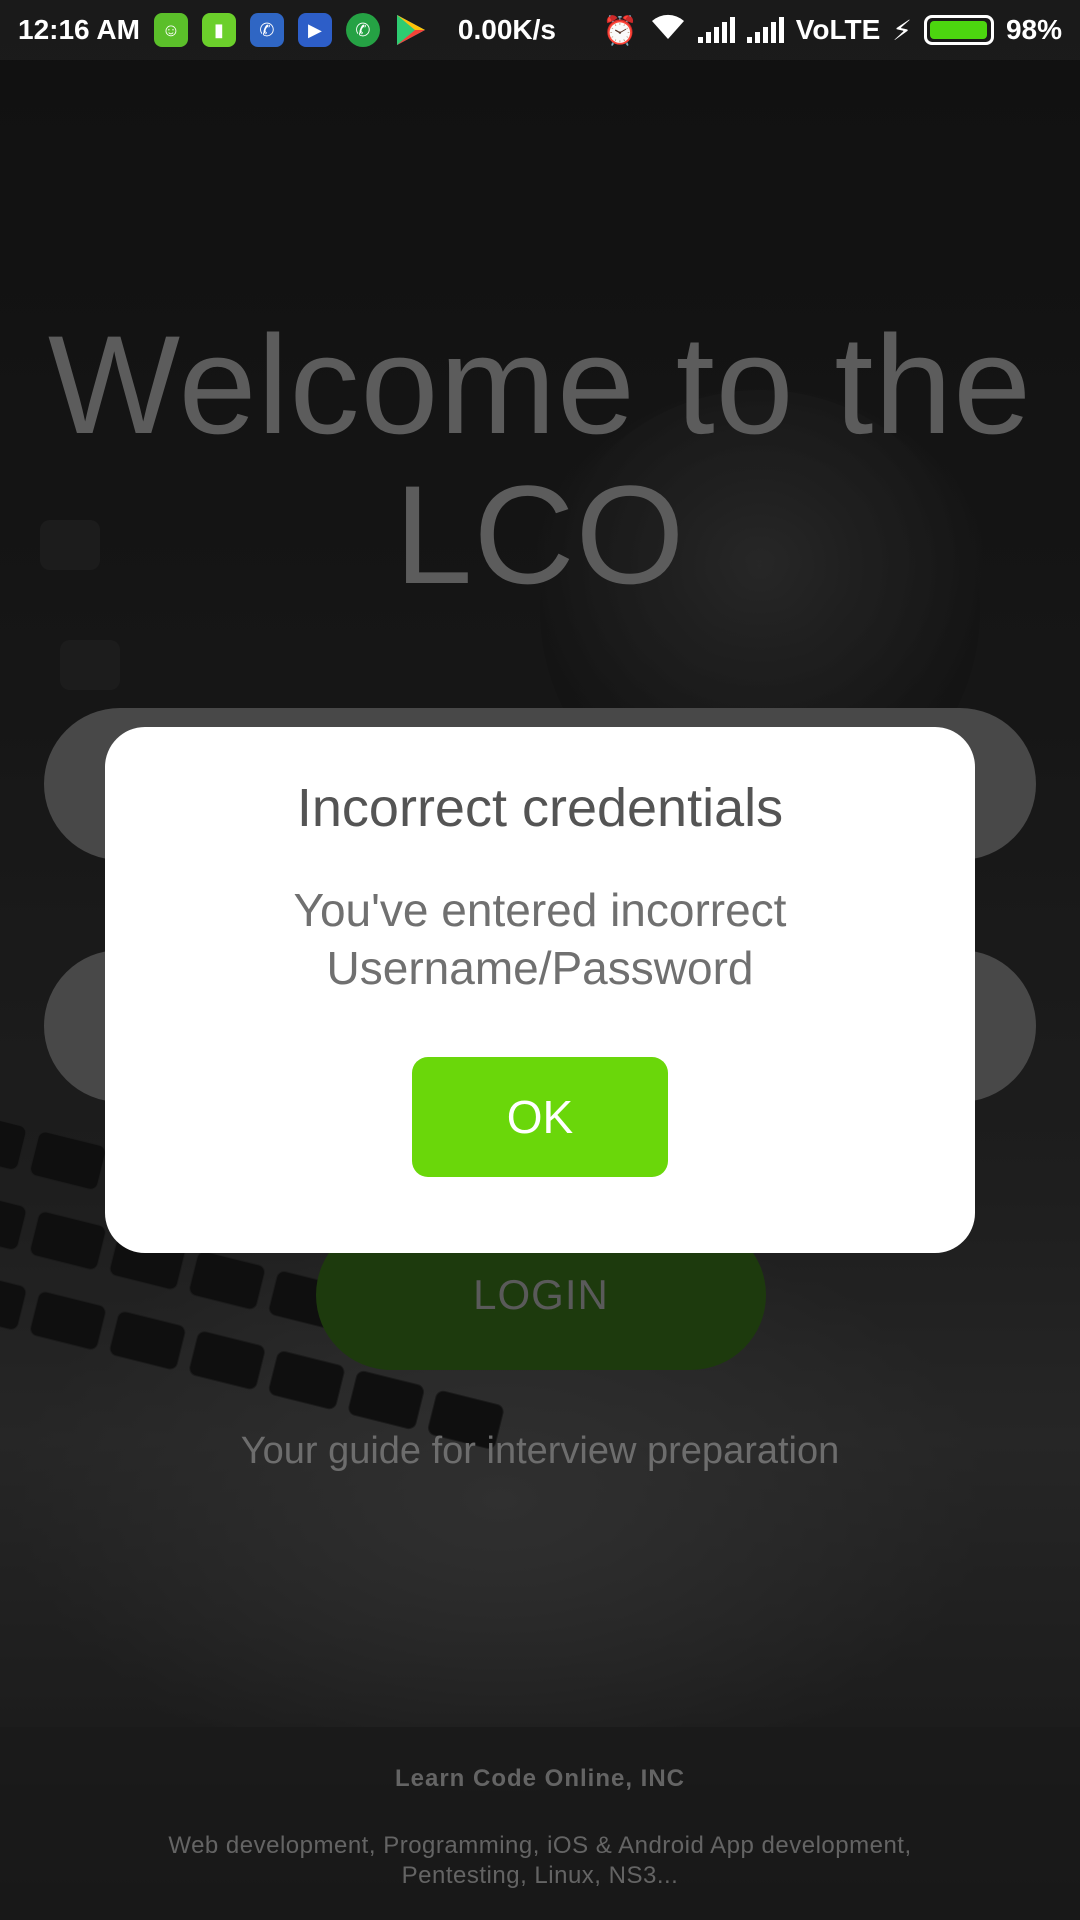 The width and height of the screenshot is (1080, 1920). I want to click on battery-saver-icon: ▮, so click(218, 30).